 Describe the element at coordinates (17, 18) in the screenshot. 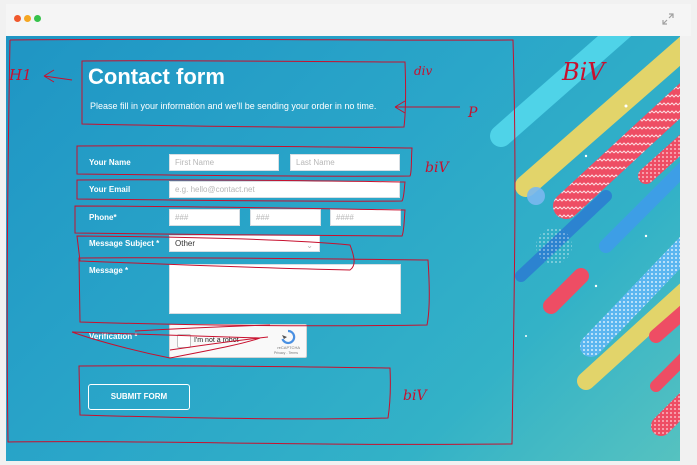

I see `close-window-dot-icon` at that location.